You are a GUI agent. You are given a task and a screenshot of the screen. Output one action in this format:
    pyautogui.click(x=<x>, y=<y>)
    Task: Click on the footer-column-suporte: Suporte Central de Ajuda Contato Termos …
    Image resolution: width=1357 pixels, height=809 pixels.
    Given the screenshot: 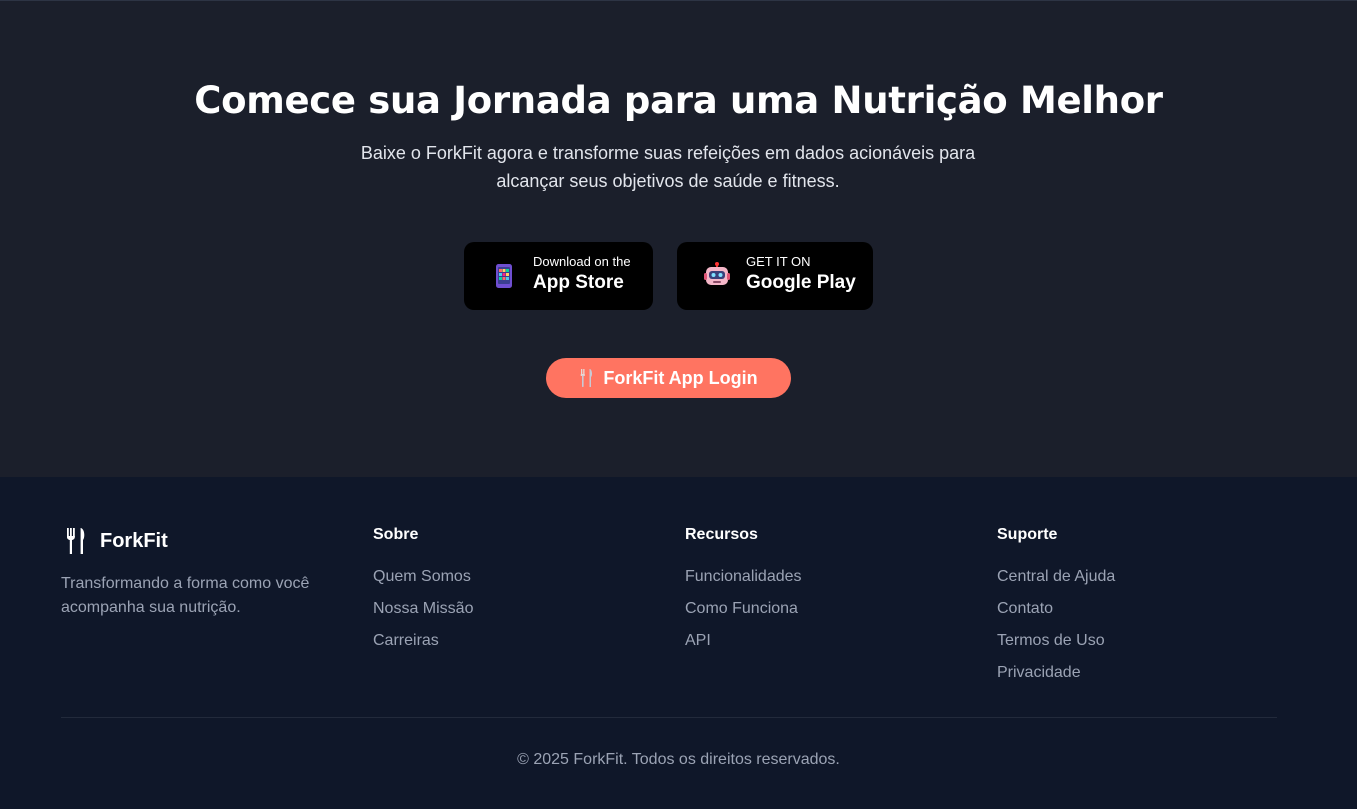 What is the action you would take?
    pyautogui.click(x=1056, y=607)
    